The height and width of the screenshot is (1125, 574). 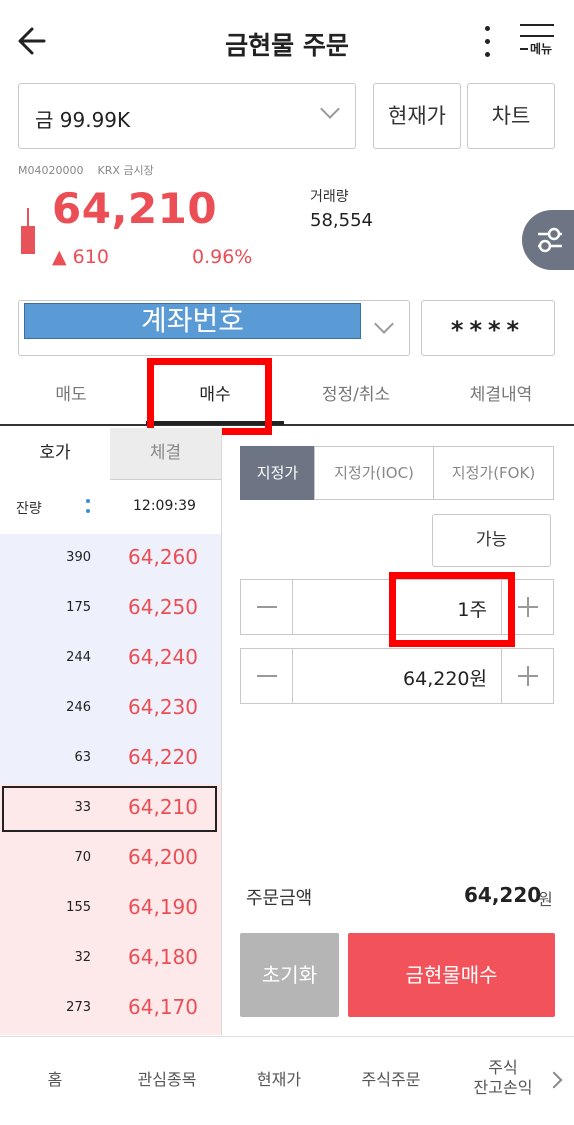 What do you see at coordinates (164, 506) in the screenshot?
I see `orderbook-time: 12:09:39` at bounding box center [164, 506].